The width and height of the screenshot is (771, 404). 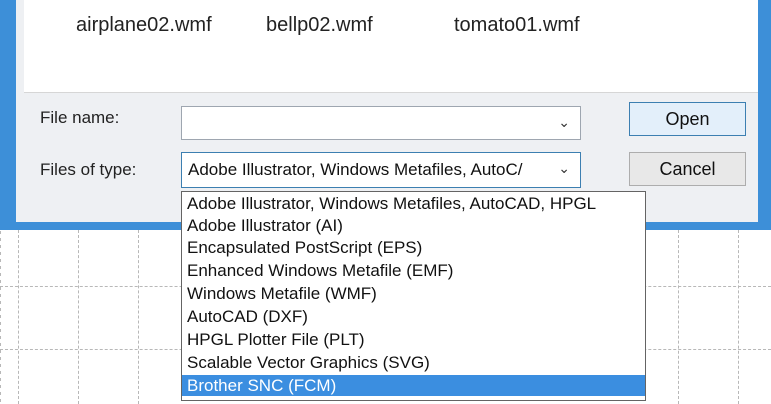 I want to click on dropdown-option: AutoCAD (DXF), so click(x=413, y=316).